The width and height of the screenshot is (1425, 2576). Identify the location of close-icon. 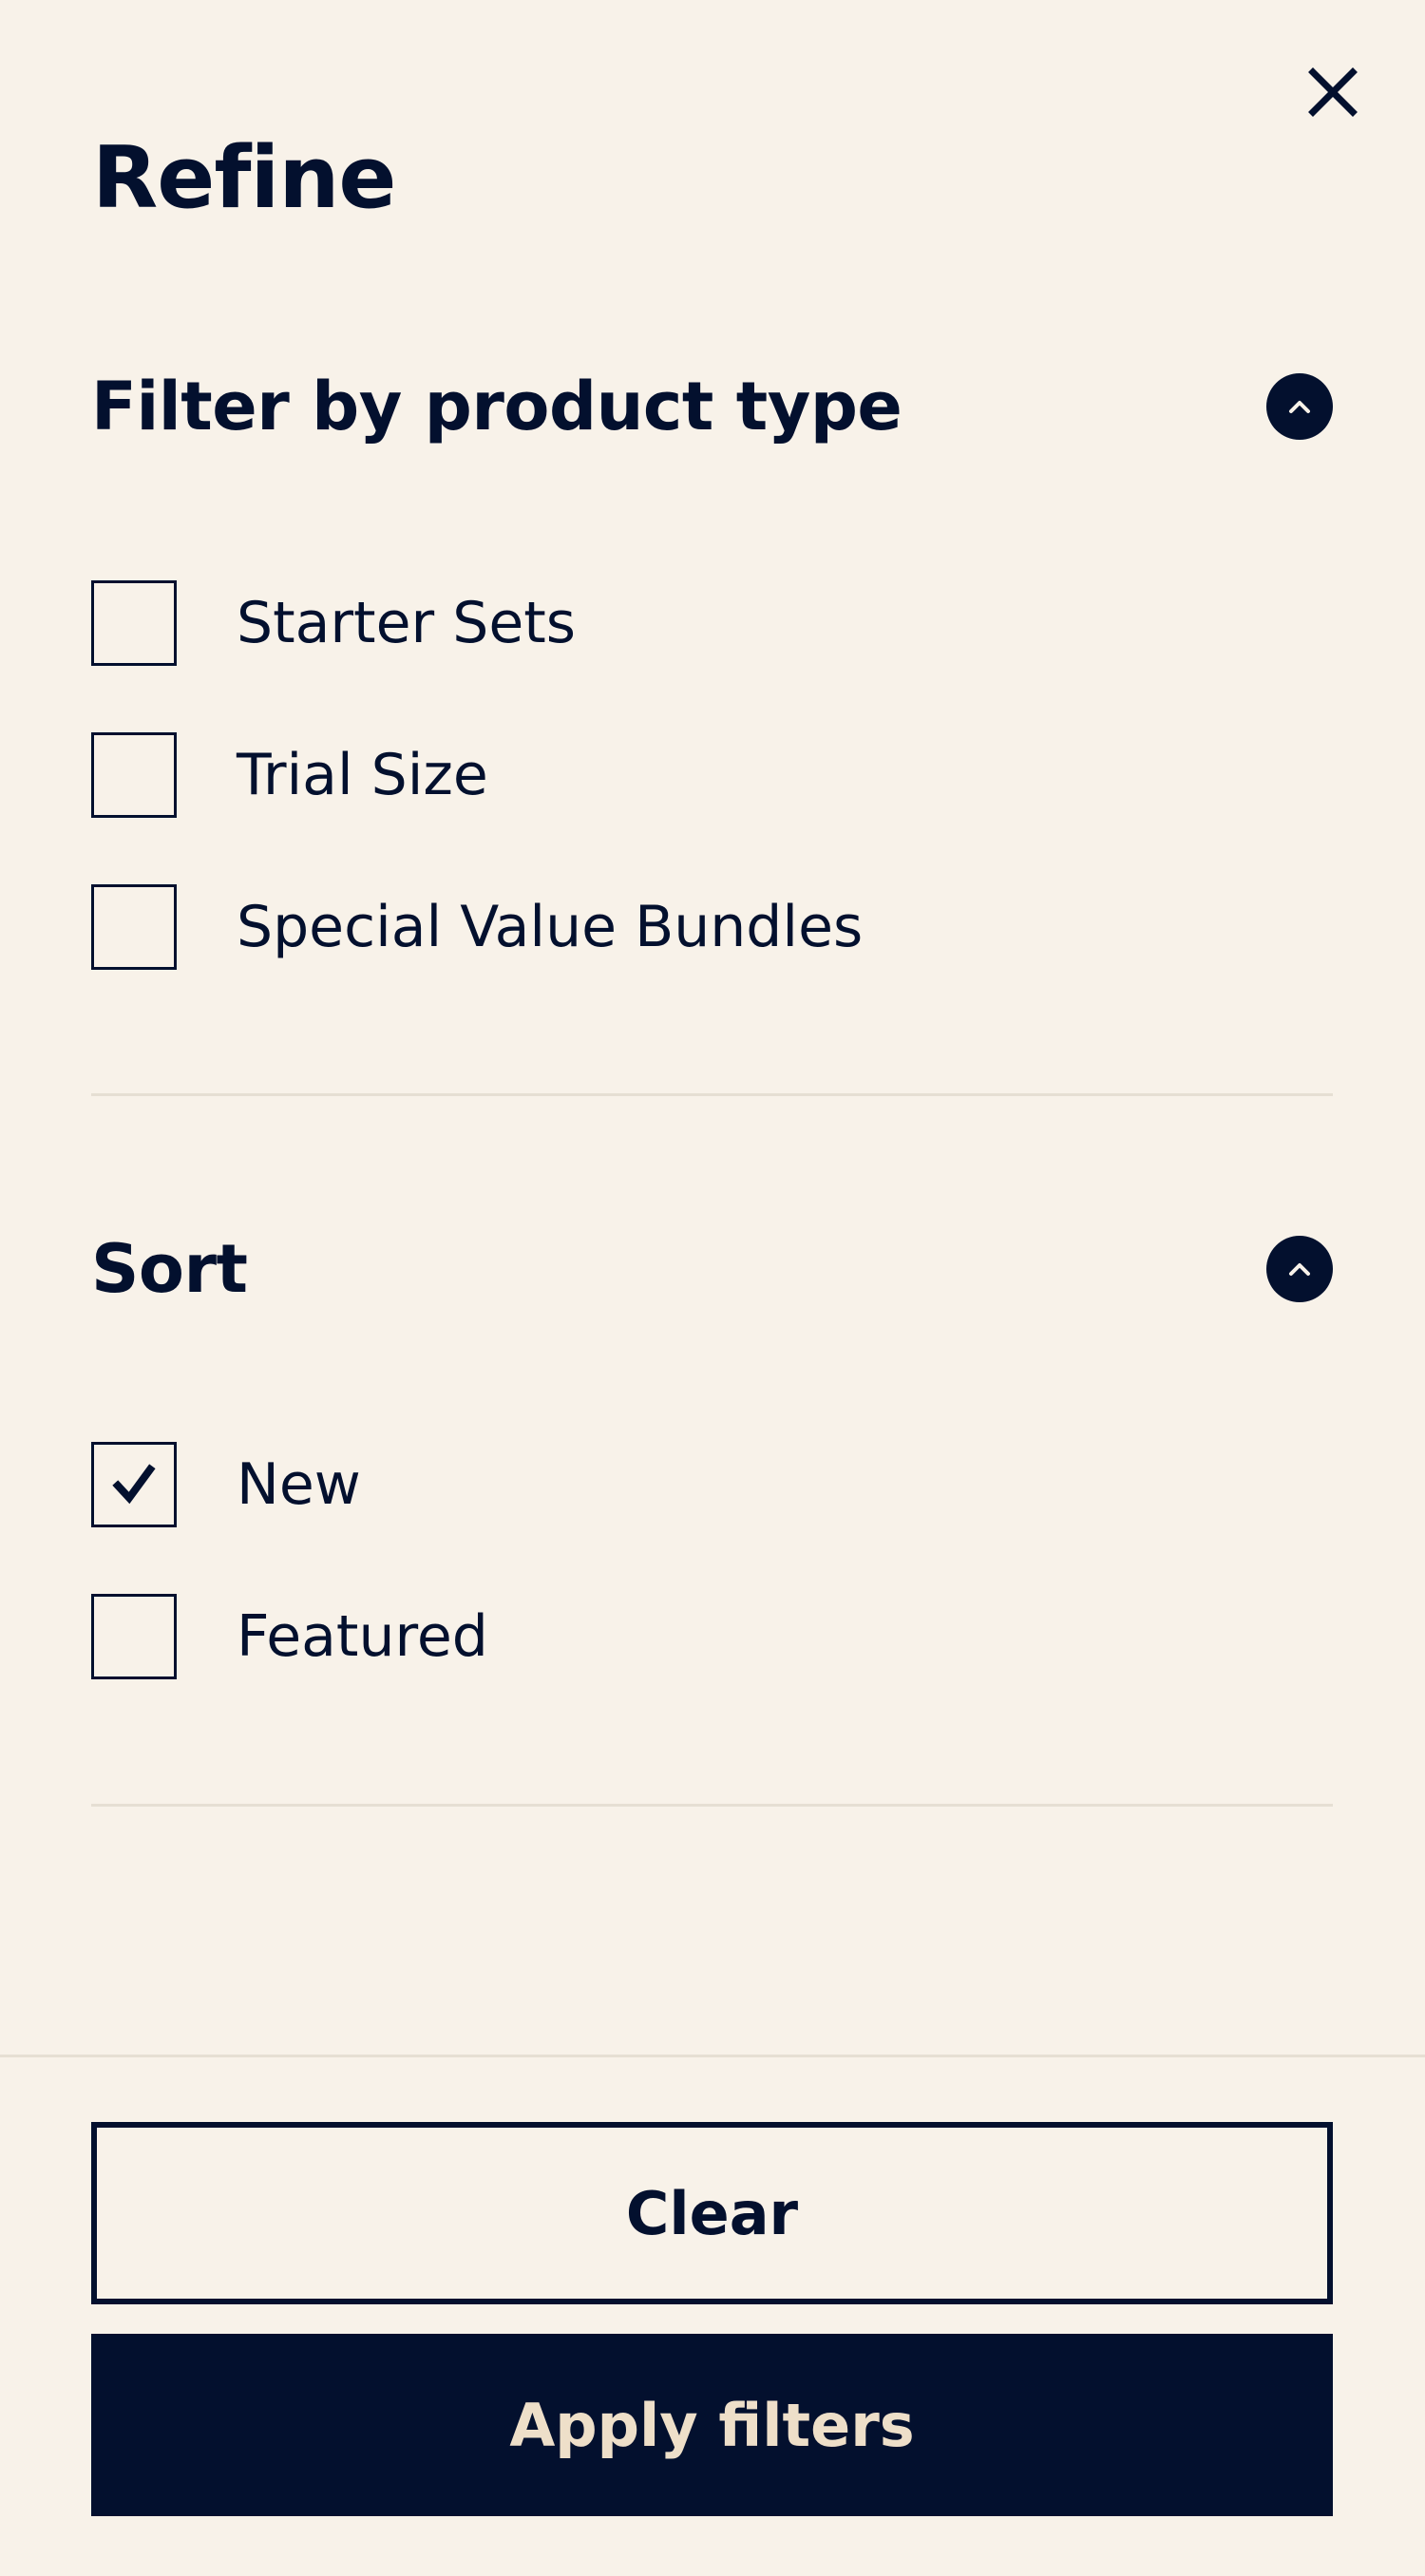
(1333, 92).